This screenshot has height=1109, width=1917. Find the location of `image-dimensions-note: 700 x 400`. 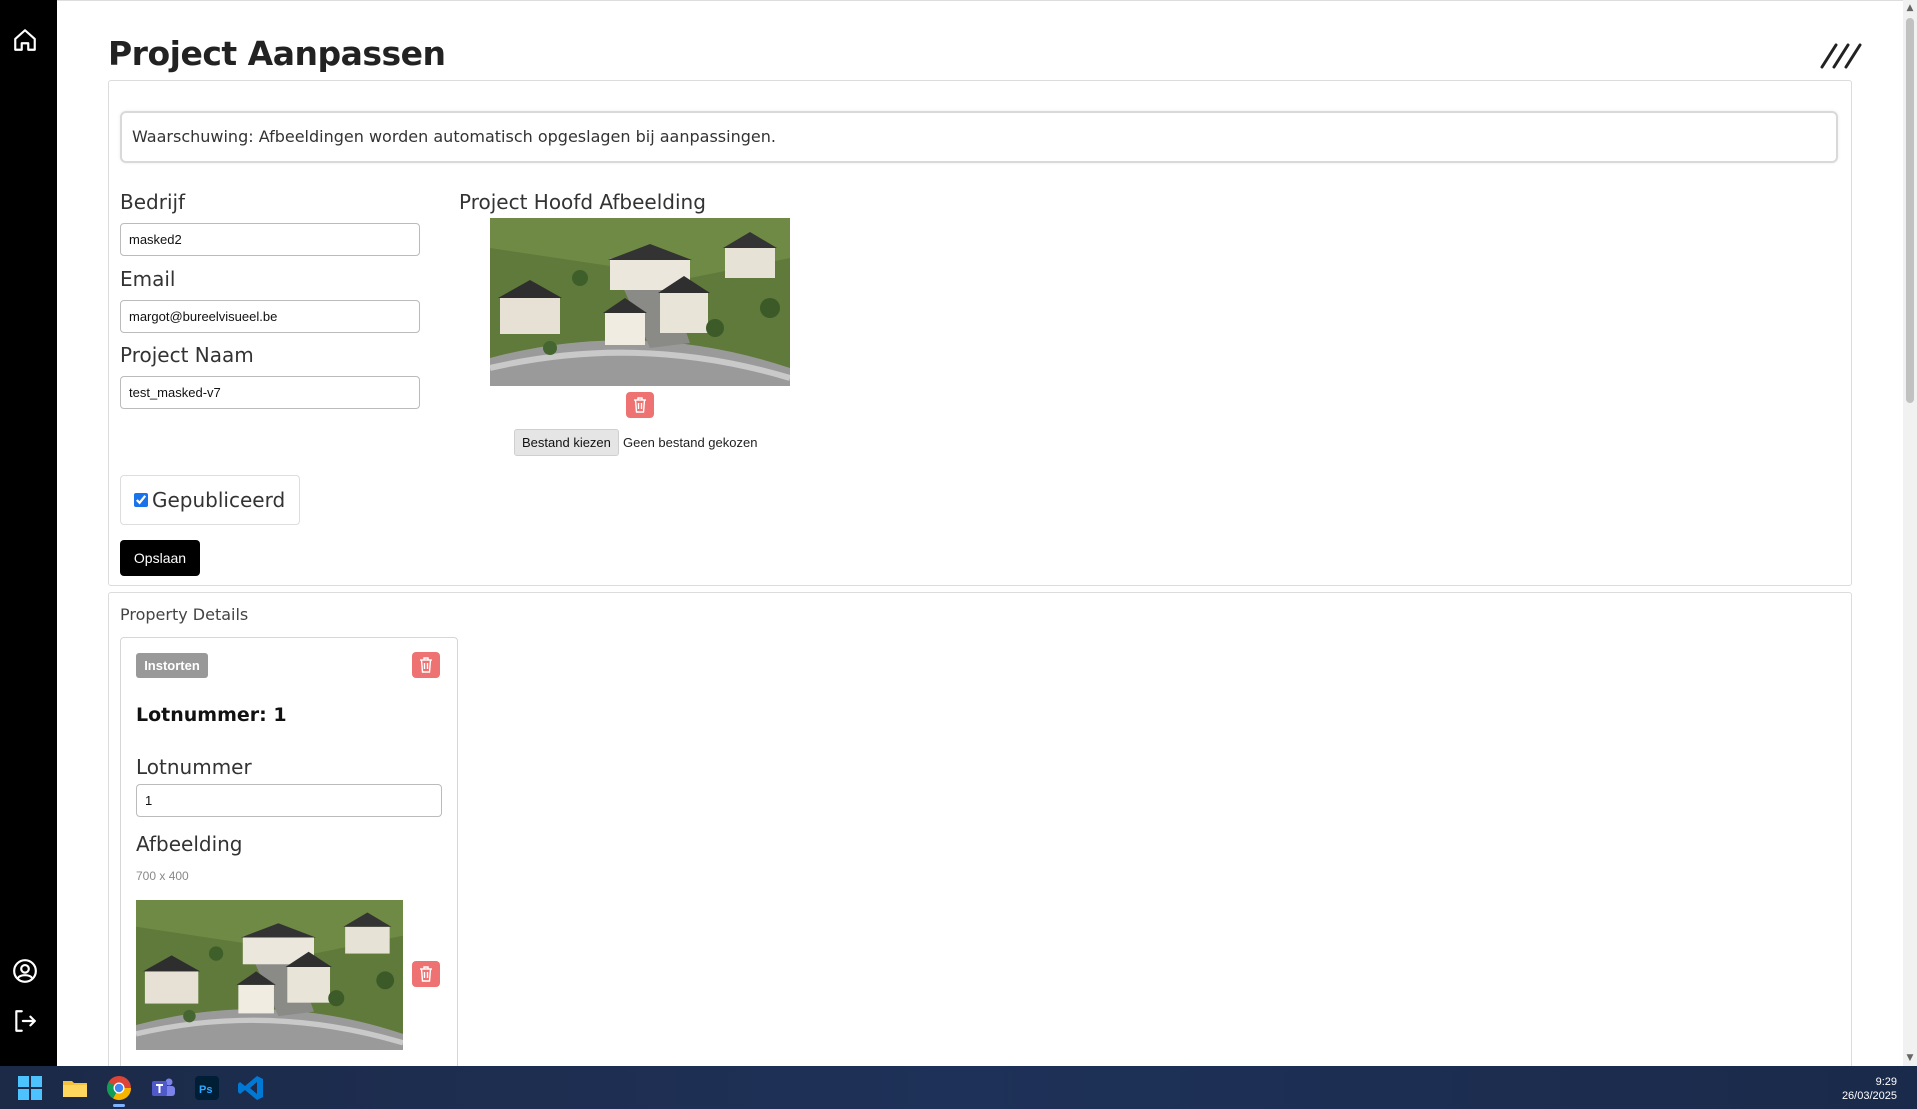

image-dimensions-note: 700 x 400 is located at coordinates (162, 876).